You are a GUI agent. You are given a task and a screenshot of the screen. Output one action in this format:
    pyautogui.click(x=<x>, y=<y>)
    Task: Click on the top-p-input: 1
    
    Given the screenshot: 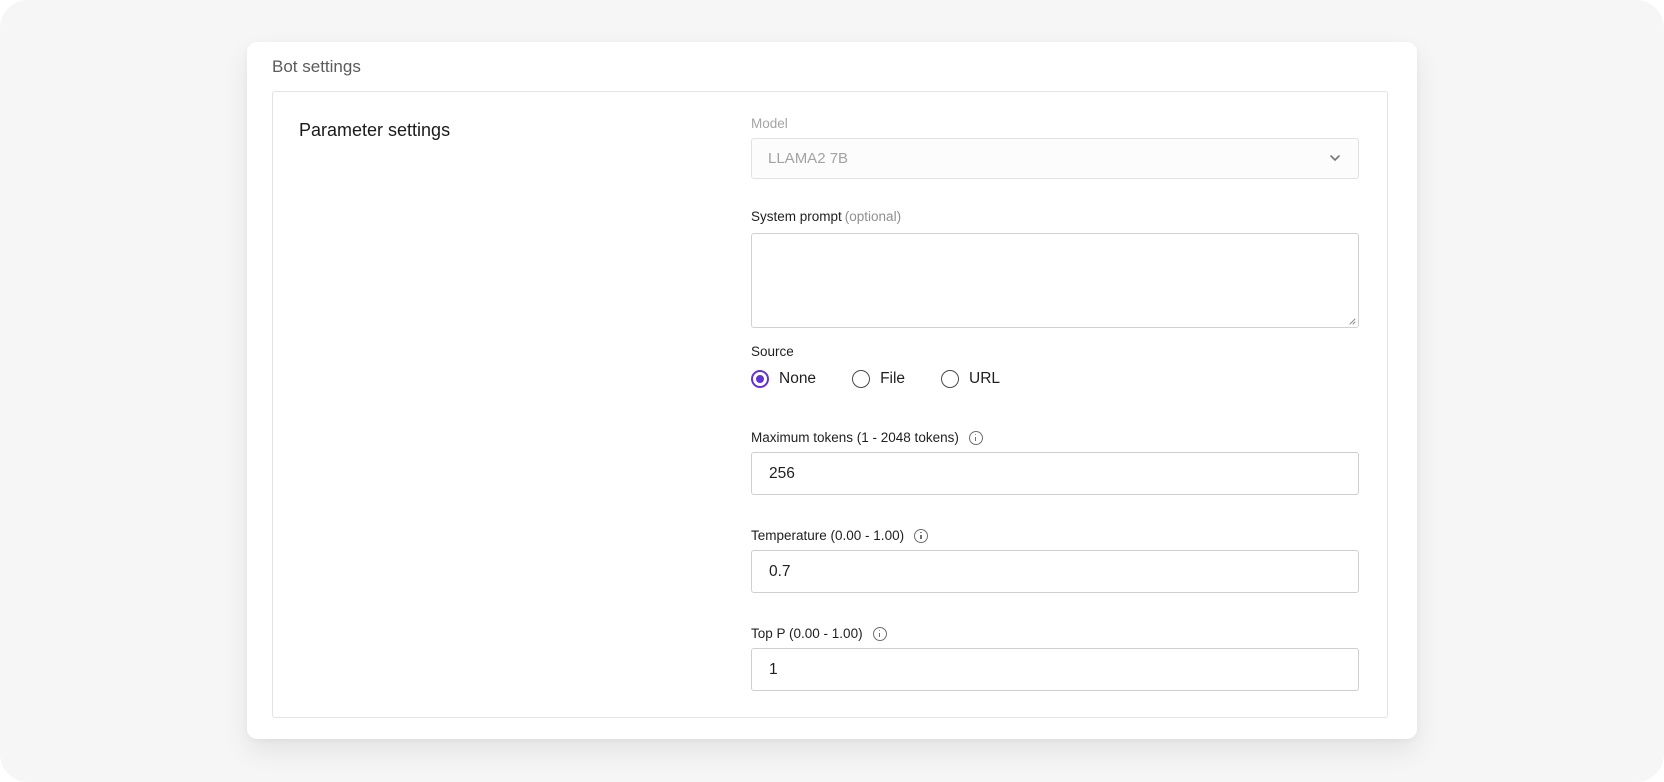 What is the action you would take?
    pyautogui.click(x=1055, y=669)
    